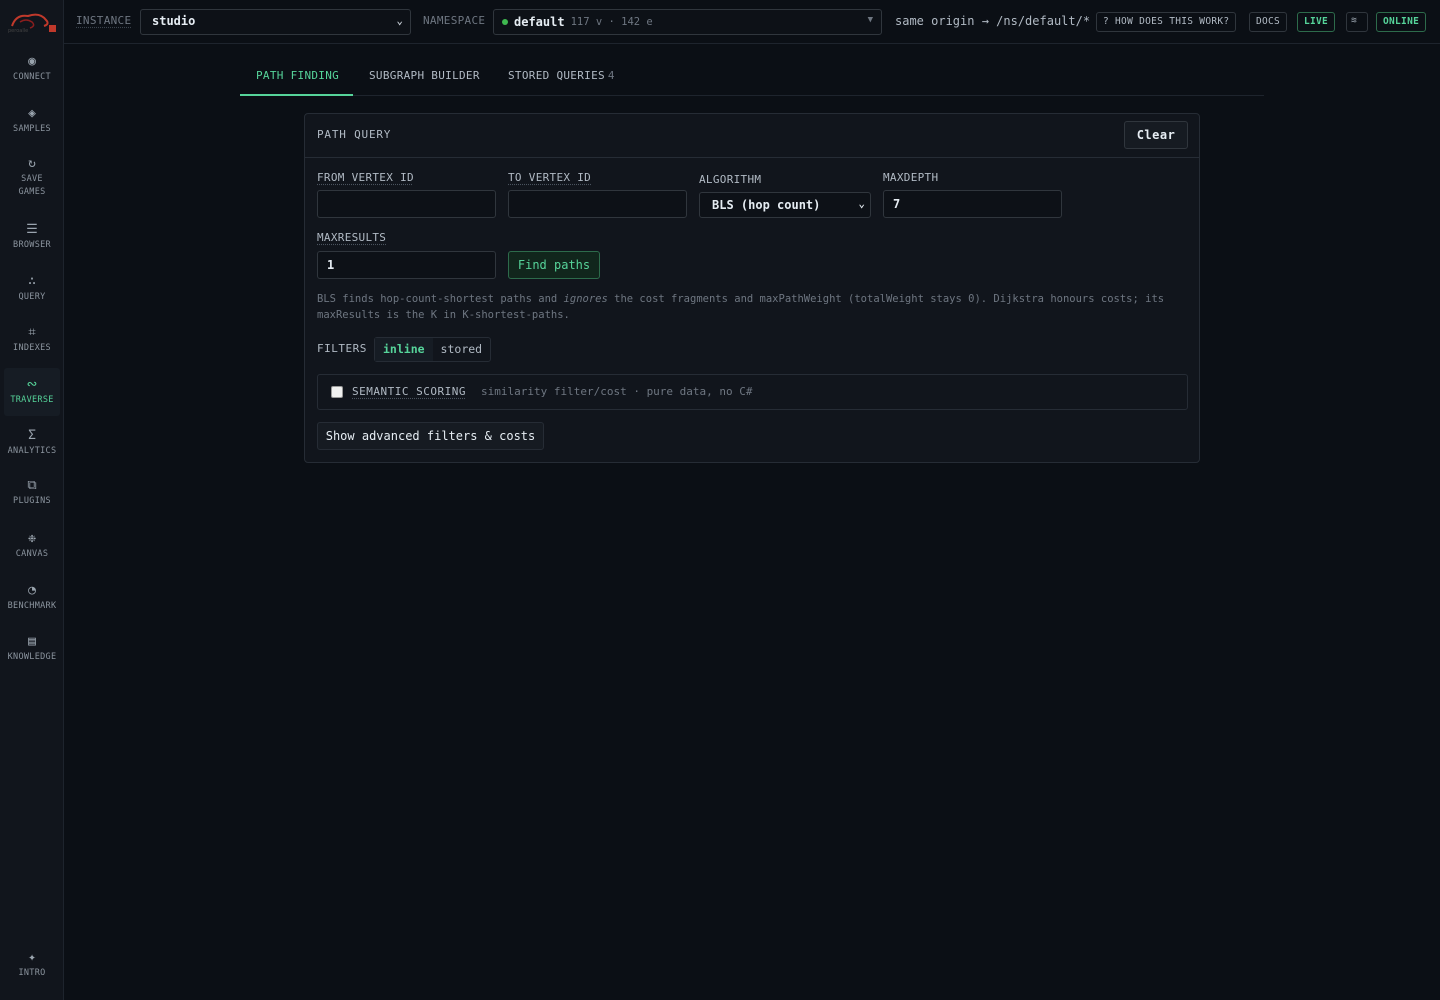 Image resolution: width=1440 pixels, height=1000 pixels. What do you see at coordinates (104, 20) in the screenshot?
I see `instance-label: INSTANCE` at bounding box center [104, 20].